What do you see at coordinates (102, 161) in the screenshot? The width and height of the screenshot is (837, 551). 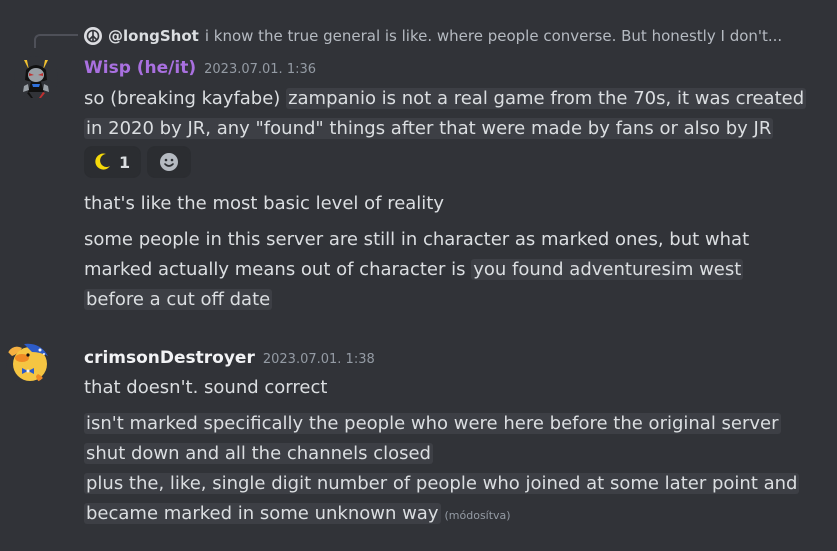 I see `crescent-moon-icon` at bounding box center [102, 161].